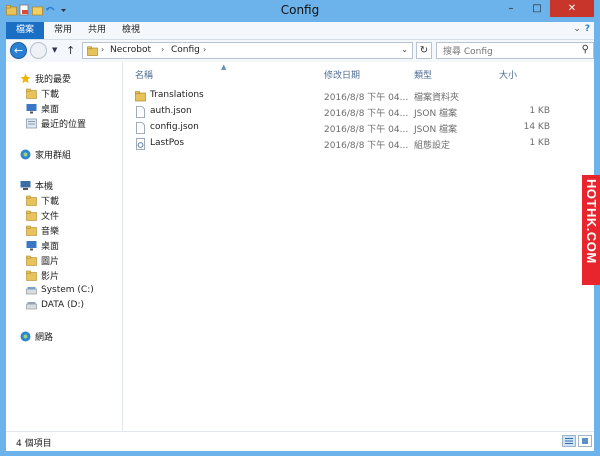 Image resolution: width=600 pixels, height=456 pixels. Describe the element at coordinates (167, 143) in the screenshot. I see `file-name: LastPos` at that location.